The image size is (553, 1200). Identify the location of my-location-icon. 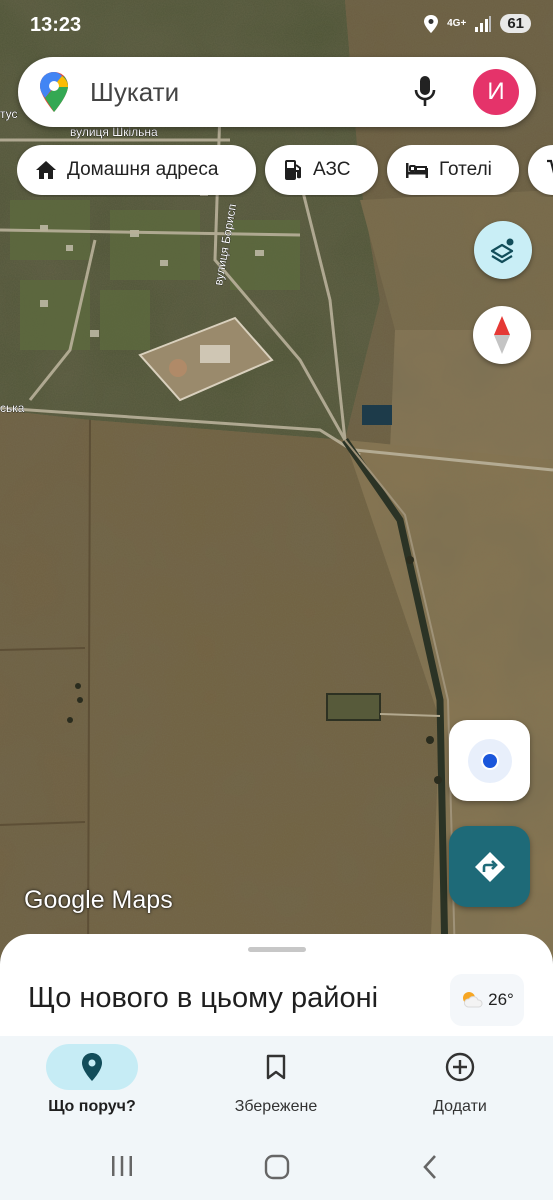
(489, 760).